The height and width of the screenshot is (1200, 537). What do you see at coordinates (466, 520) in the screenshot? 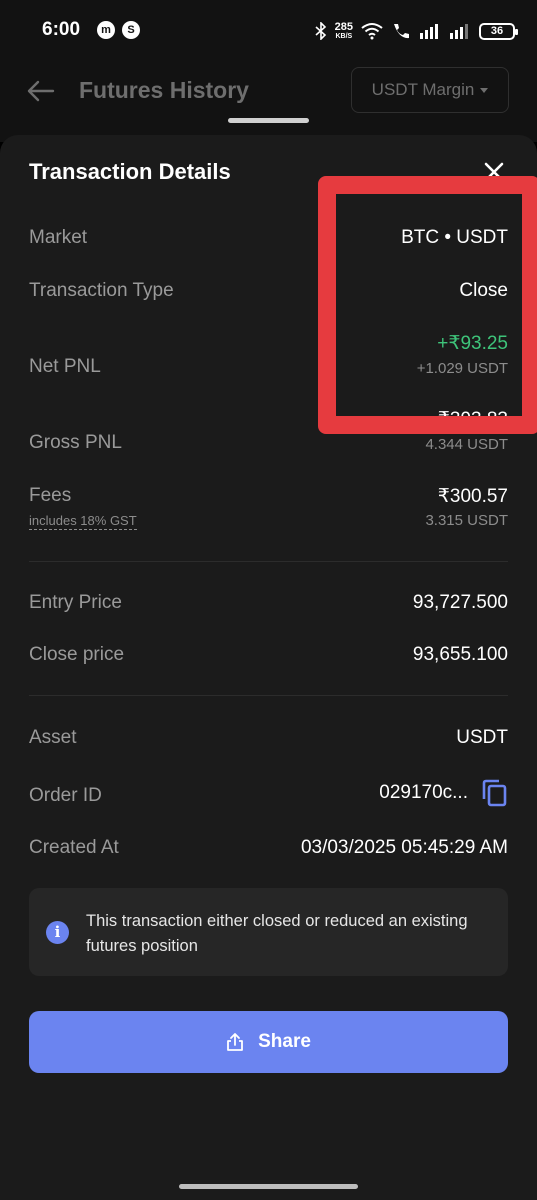
I see `fees-usdt: 3.315 USDT` at bounding box center [466, 520].